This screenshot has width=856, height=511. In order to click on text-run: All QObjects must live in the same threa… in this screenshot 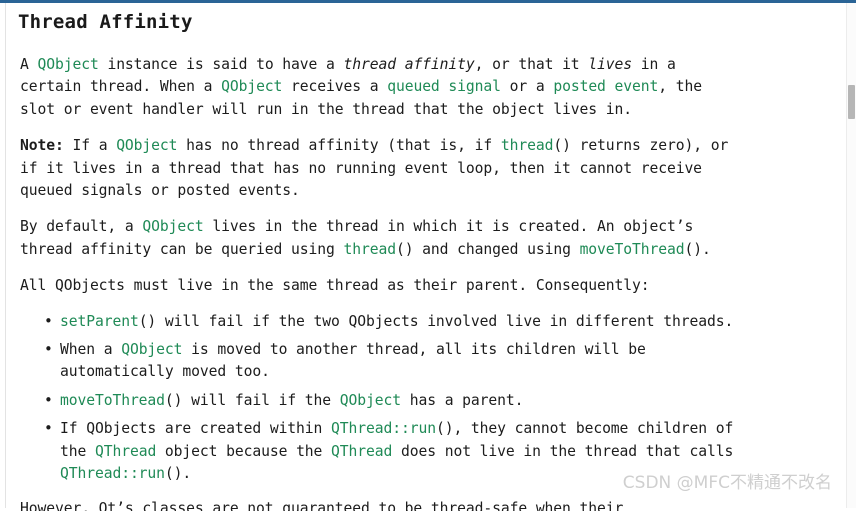, I will do `click(335, 286)`.